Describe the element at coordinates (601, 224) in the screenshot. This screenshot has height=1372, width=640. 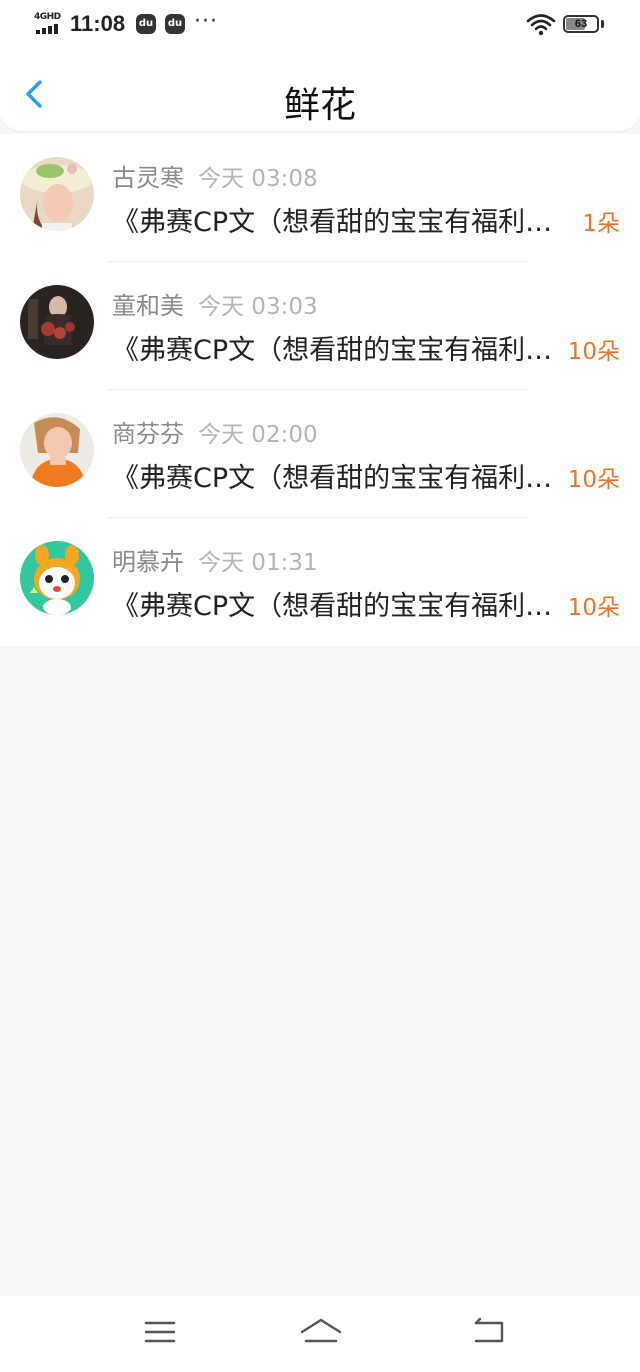
I see `flower-count: 1朵` at that location.